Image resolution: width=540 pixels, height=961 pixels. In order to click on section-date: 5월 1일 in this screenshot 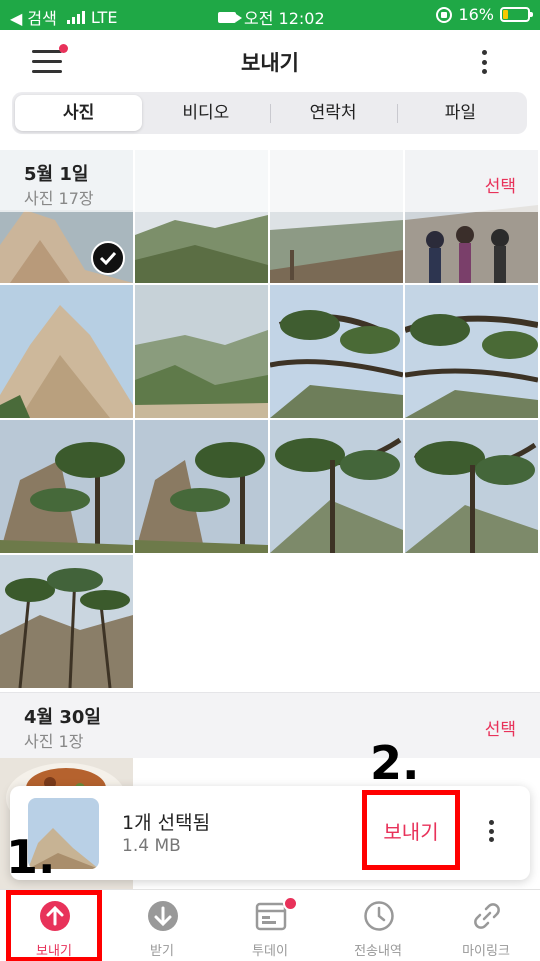, I will do `click(56, 174)`.